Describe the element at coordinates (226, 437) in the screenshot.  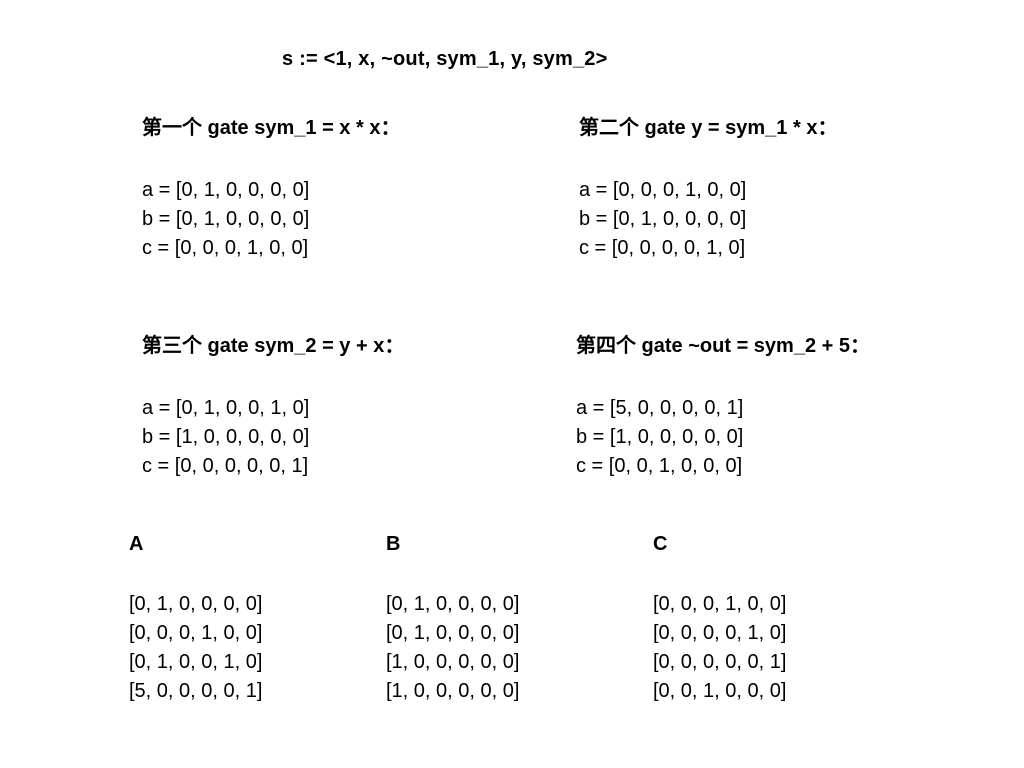
I see `gate-3-vector-b: b = [1, 0, 0, 0, 0, 0]` at that location.